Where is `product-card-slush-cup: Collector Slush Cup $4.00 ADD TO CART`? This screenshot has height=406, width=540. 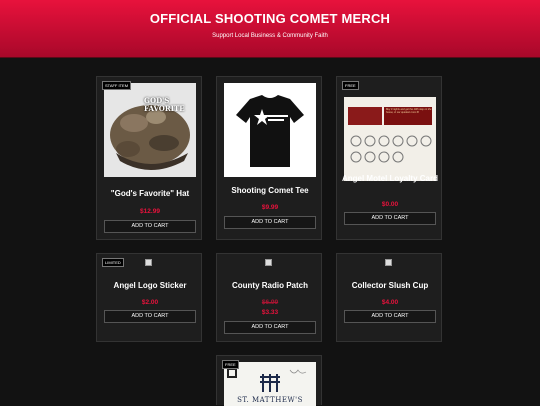 product-card-slush-cup: Collector Slush Cup $4.00 ADD TO CART is located at coordinates (389, 297).